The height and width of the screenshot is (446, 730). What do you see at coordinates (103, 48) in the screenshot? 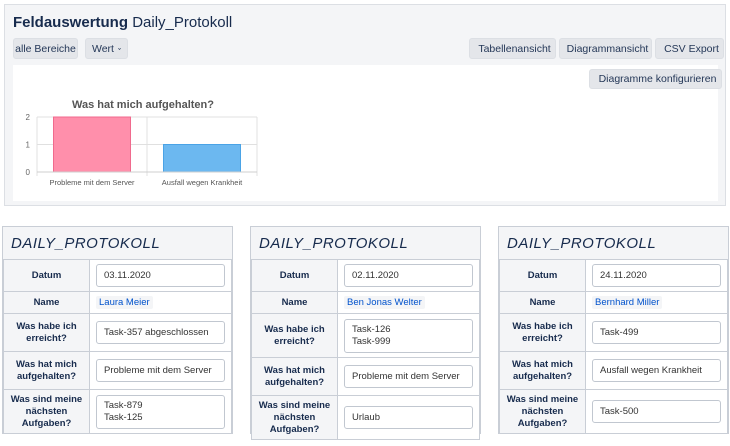
I see `value-dropdown-label: Wert` at bounding box center [103, 48].